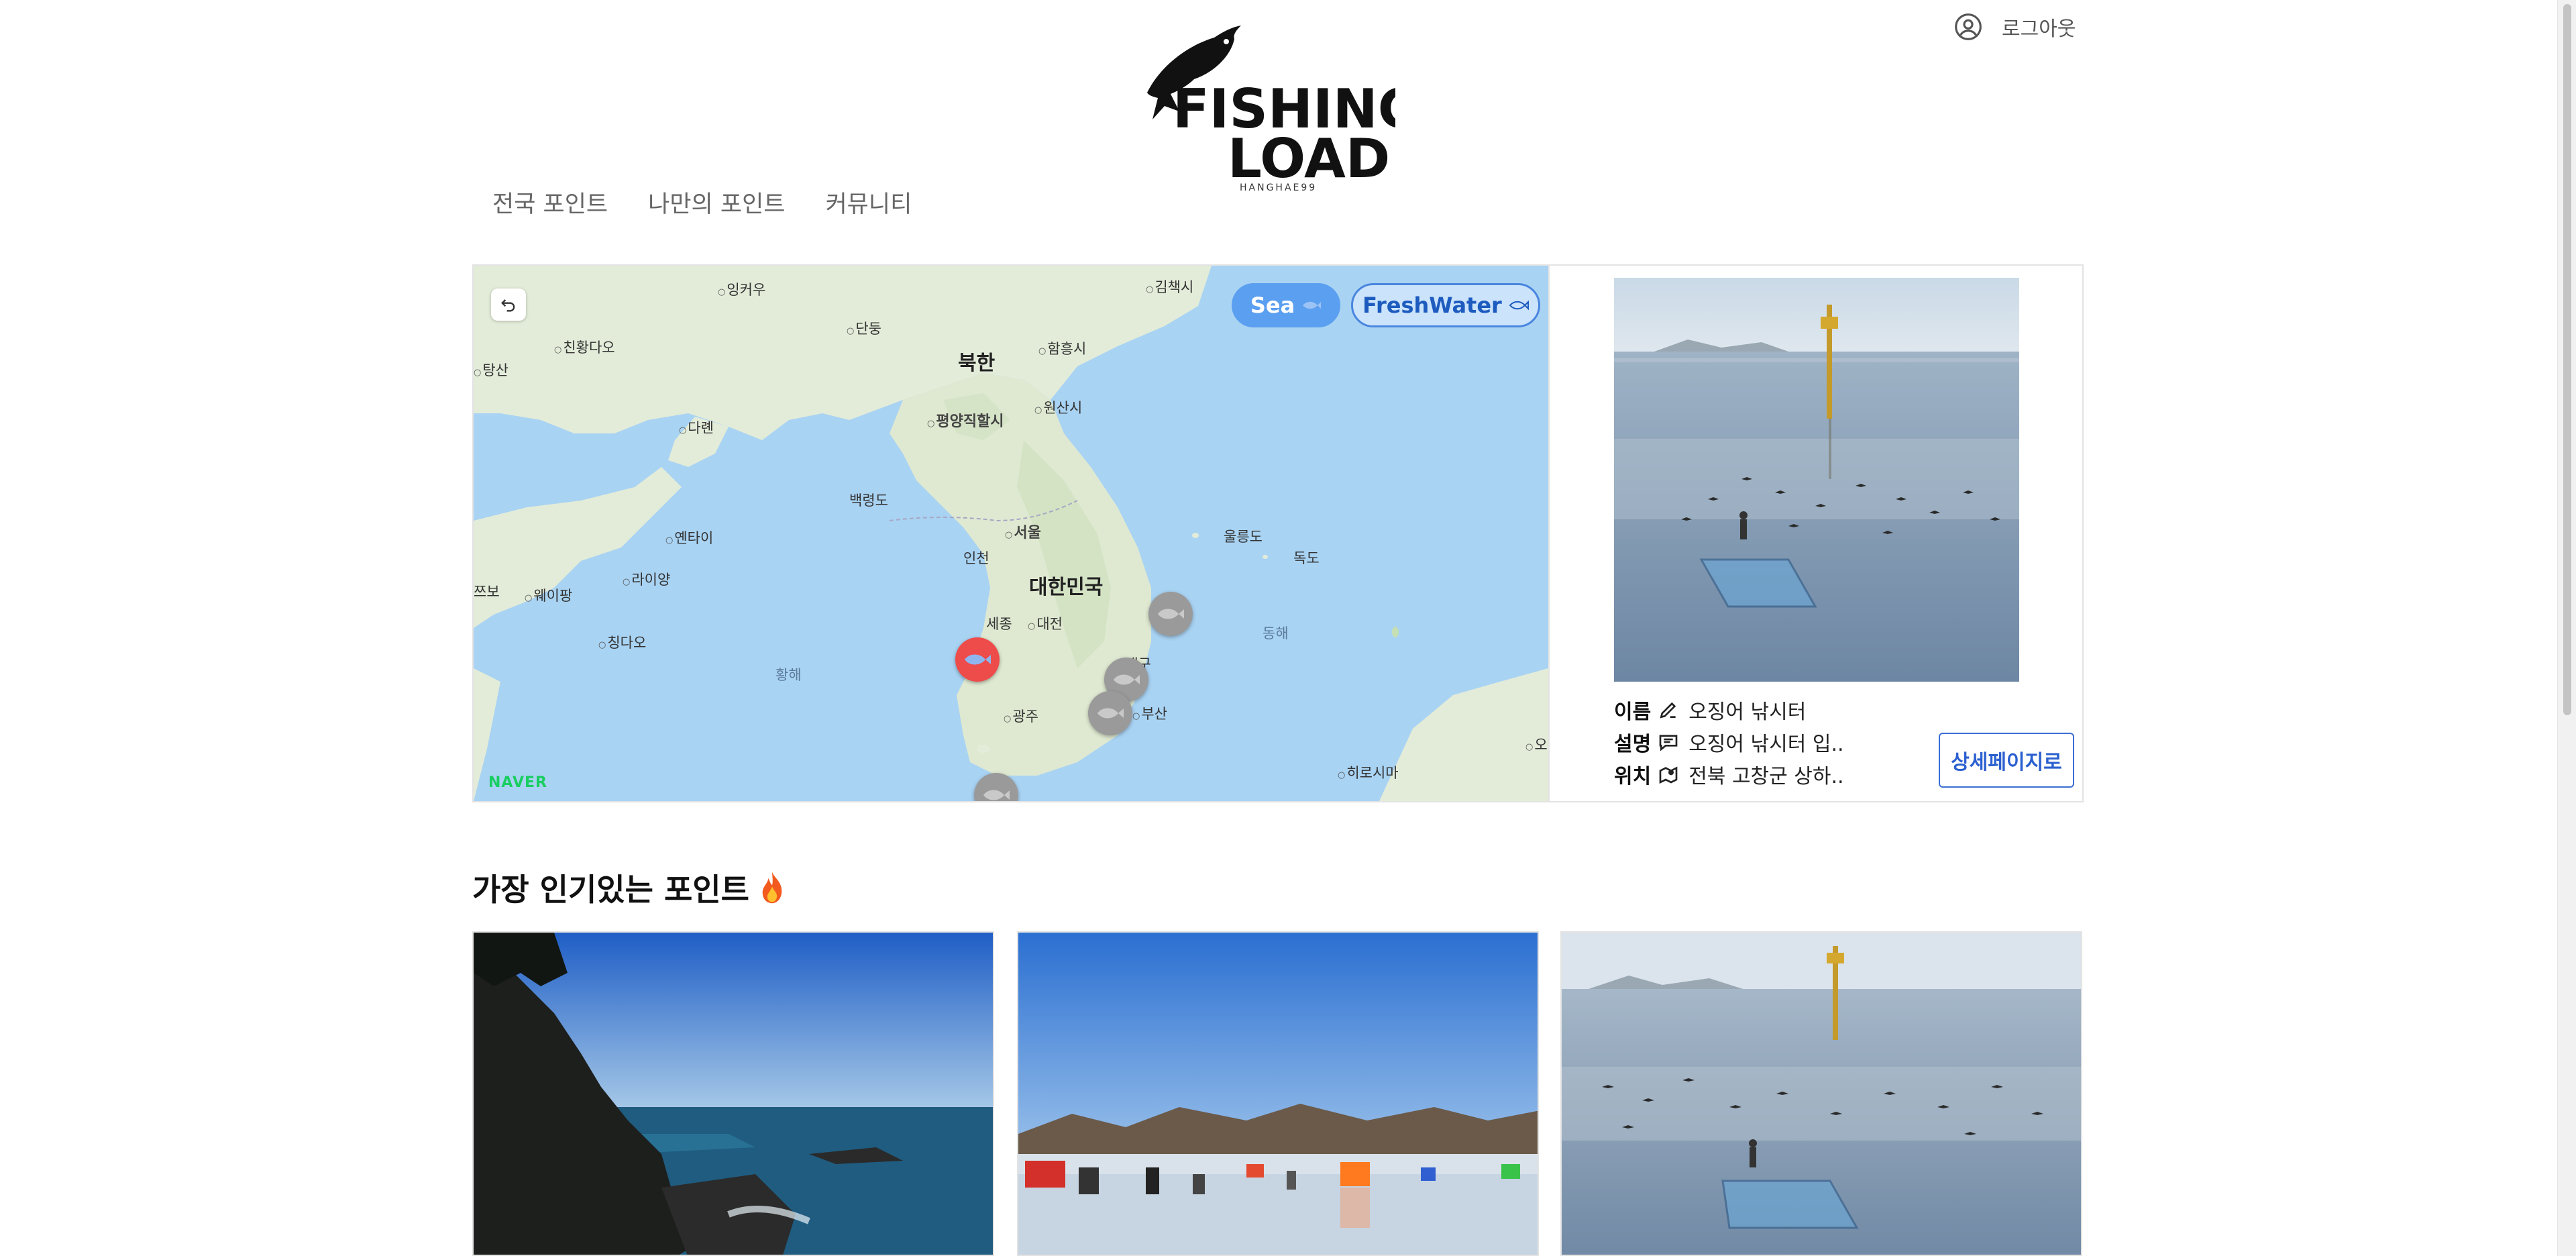 The image size is (2576, 1256). Describe the element at coordinates (1309, 158) in the screenshot. I see `svg-text: LOAD` at that location.